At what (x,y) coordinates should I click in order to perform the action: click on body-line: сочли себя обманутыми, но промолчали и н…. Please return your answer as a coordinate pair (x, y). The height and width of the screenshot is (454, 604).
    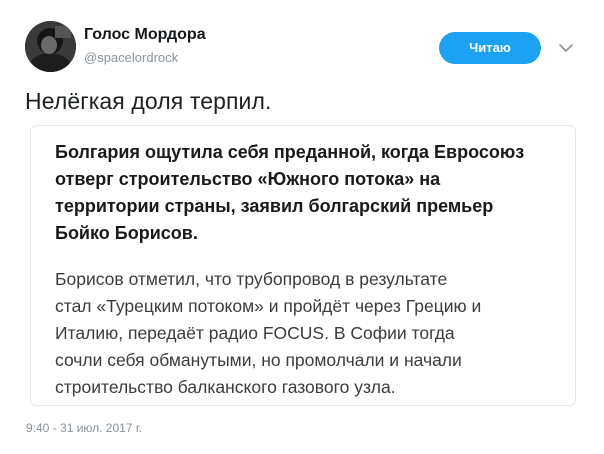
    Looking at the image, I should click on (258, 360).